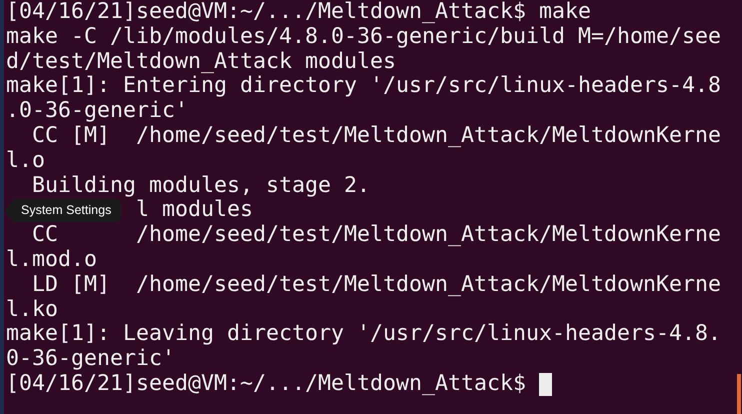  Describe the element at coordinates (195, 211) in the screenshot. I see `terminal-line: l modules` at that location.